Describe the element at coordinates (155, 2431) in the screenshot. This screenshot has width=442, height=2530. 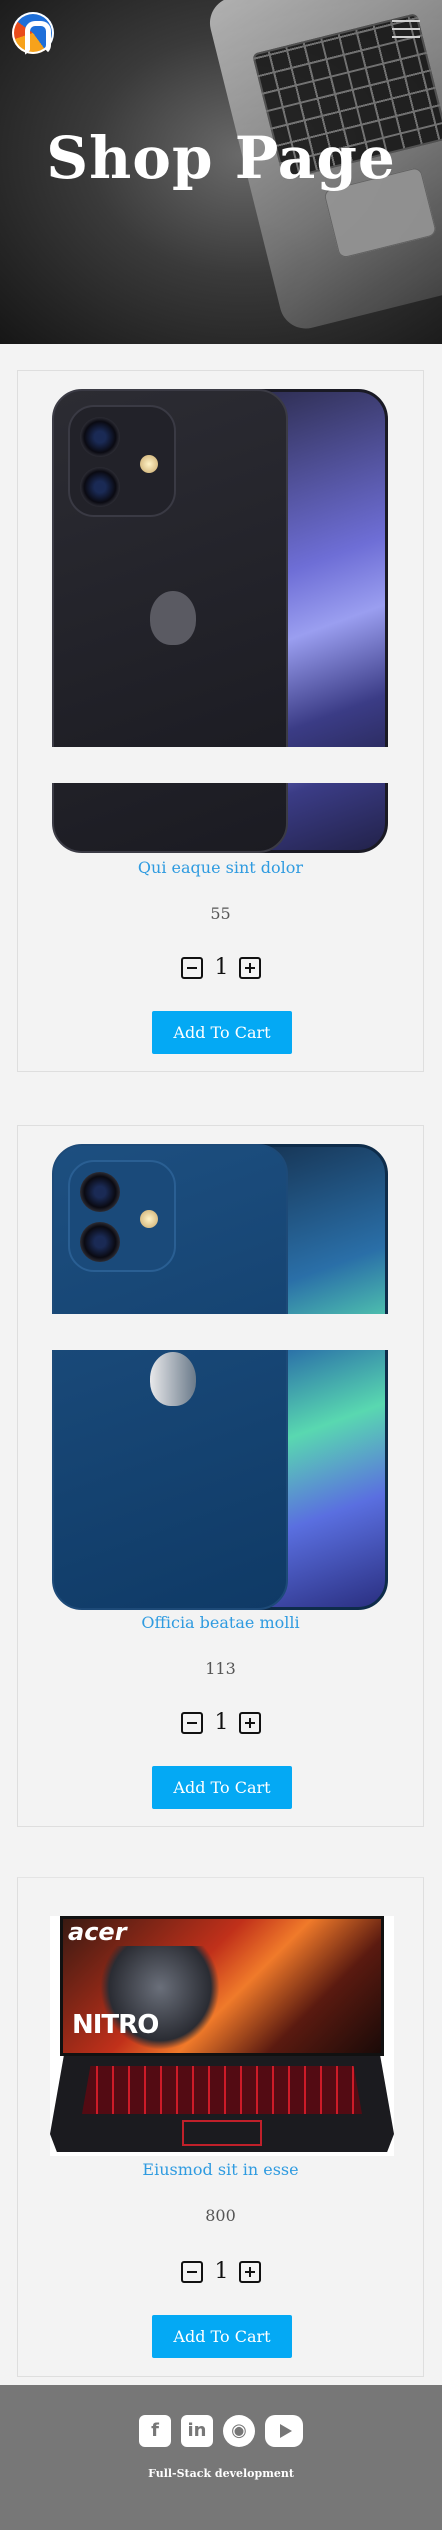
I see `facebook-icon: f` at that location.